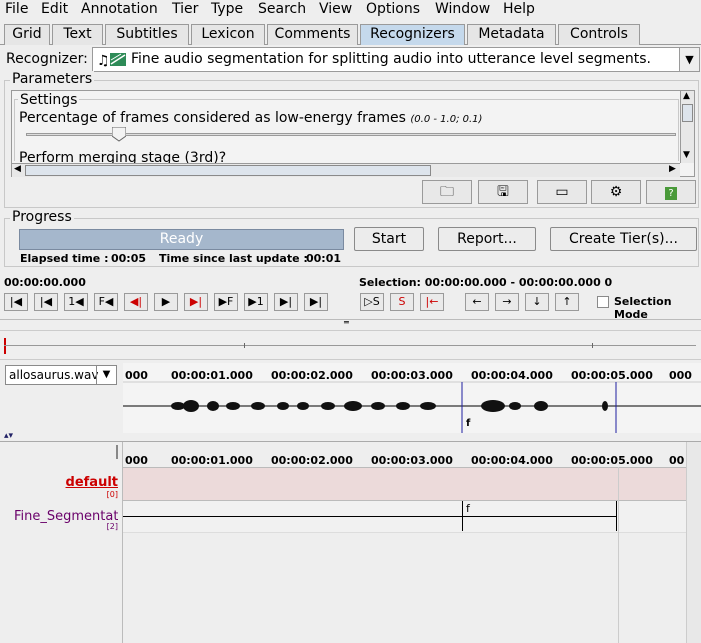  Describe the element at coordinates (61, 542) in the screenshot. I see `tier-label-column: default [0] Fine_Segmentati [2]` at that location.